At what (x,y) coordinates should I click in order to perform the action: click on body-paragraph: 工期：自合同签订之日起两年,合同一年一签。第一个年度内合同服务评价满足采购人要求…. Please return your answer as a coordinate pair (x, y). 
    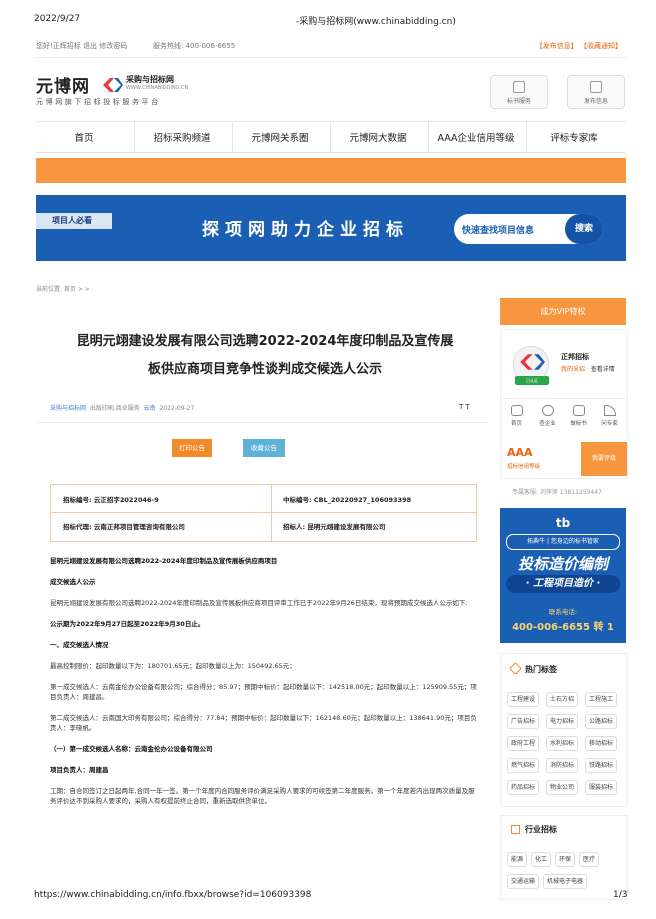
    Looking at the image, I should click on (262, 796).